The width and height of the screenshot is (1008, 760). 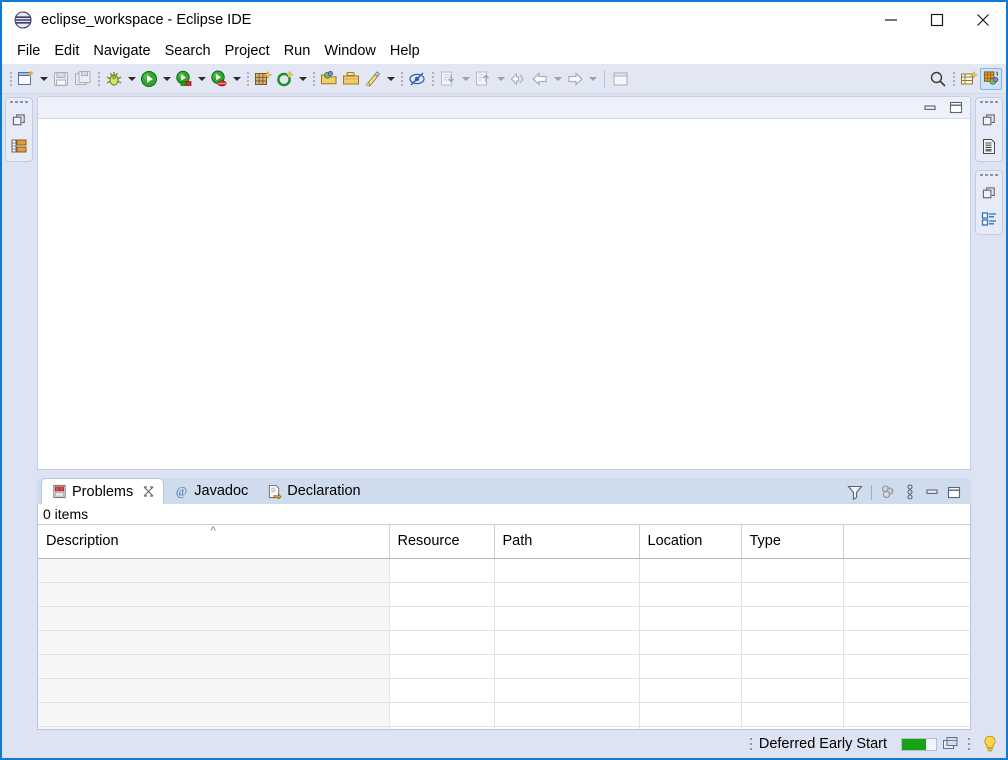 What do you see at coordinates (989, 146) in the screenshot?
I see `outline-icon` at bounding box center [989, 146].